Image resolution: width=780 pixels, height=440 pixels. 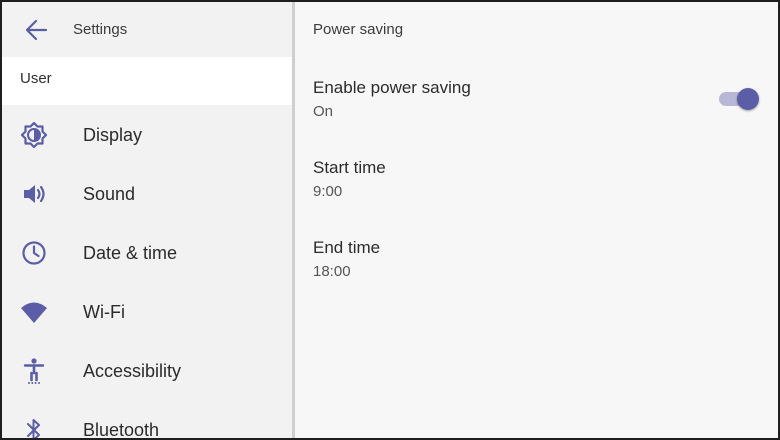 I want to click on sidebar-item-bluetooth: Bluetooth, so click(x=147, y=420).